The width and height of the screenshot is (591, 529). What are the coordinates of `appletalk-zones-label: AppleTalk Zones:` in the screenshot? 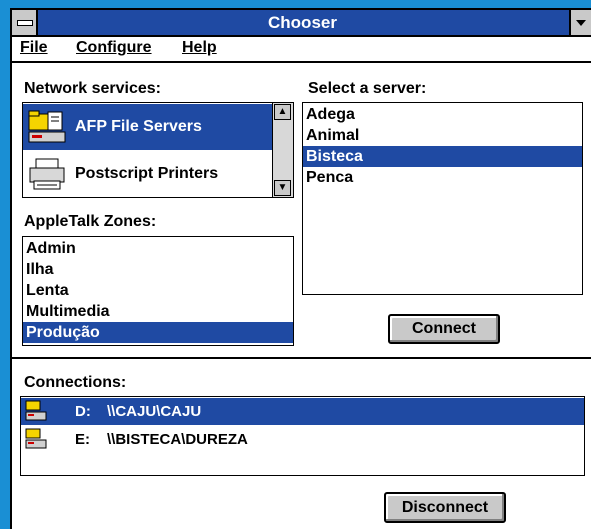 It's located at (90, 221).